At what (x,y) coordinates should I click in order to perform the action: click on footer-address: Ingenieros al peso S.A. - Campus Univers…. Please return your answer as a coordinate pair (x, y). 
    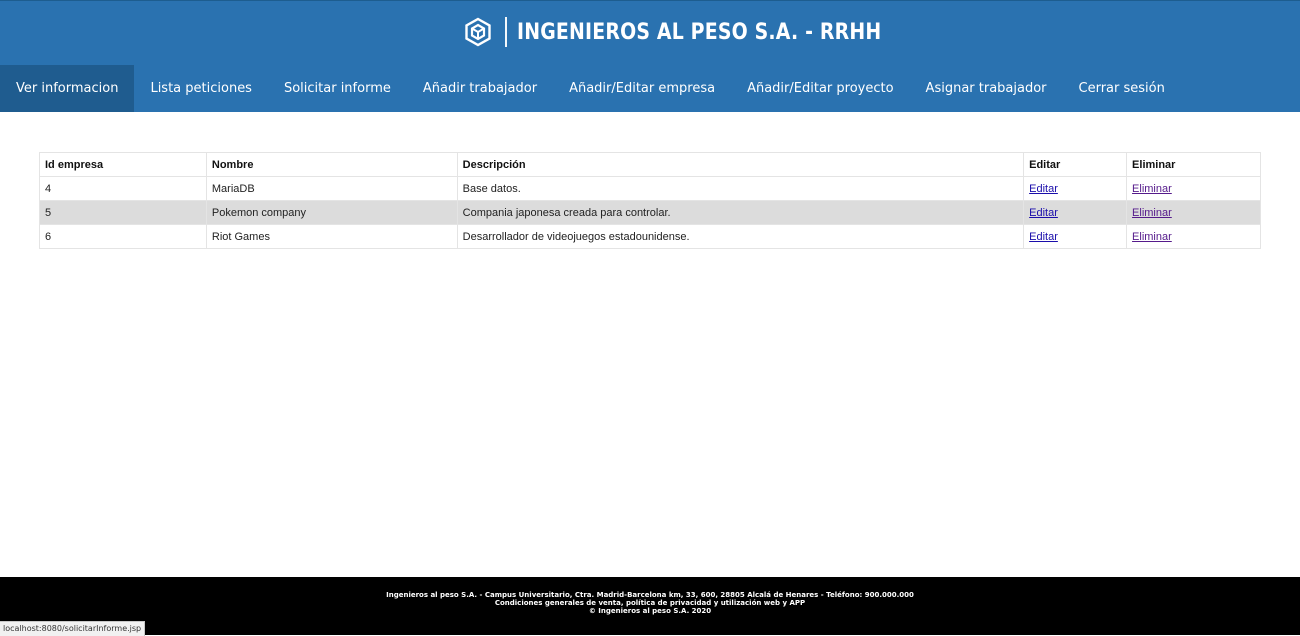
    Looking at the image, I should click on (650, 595).